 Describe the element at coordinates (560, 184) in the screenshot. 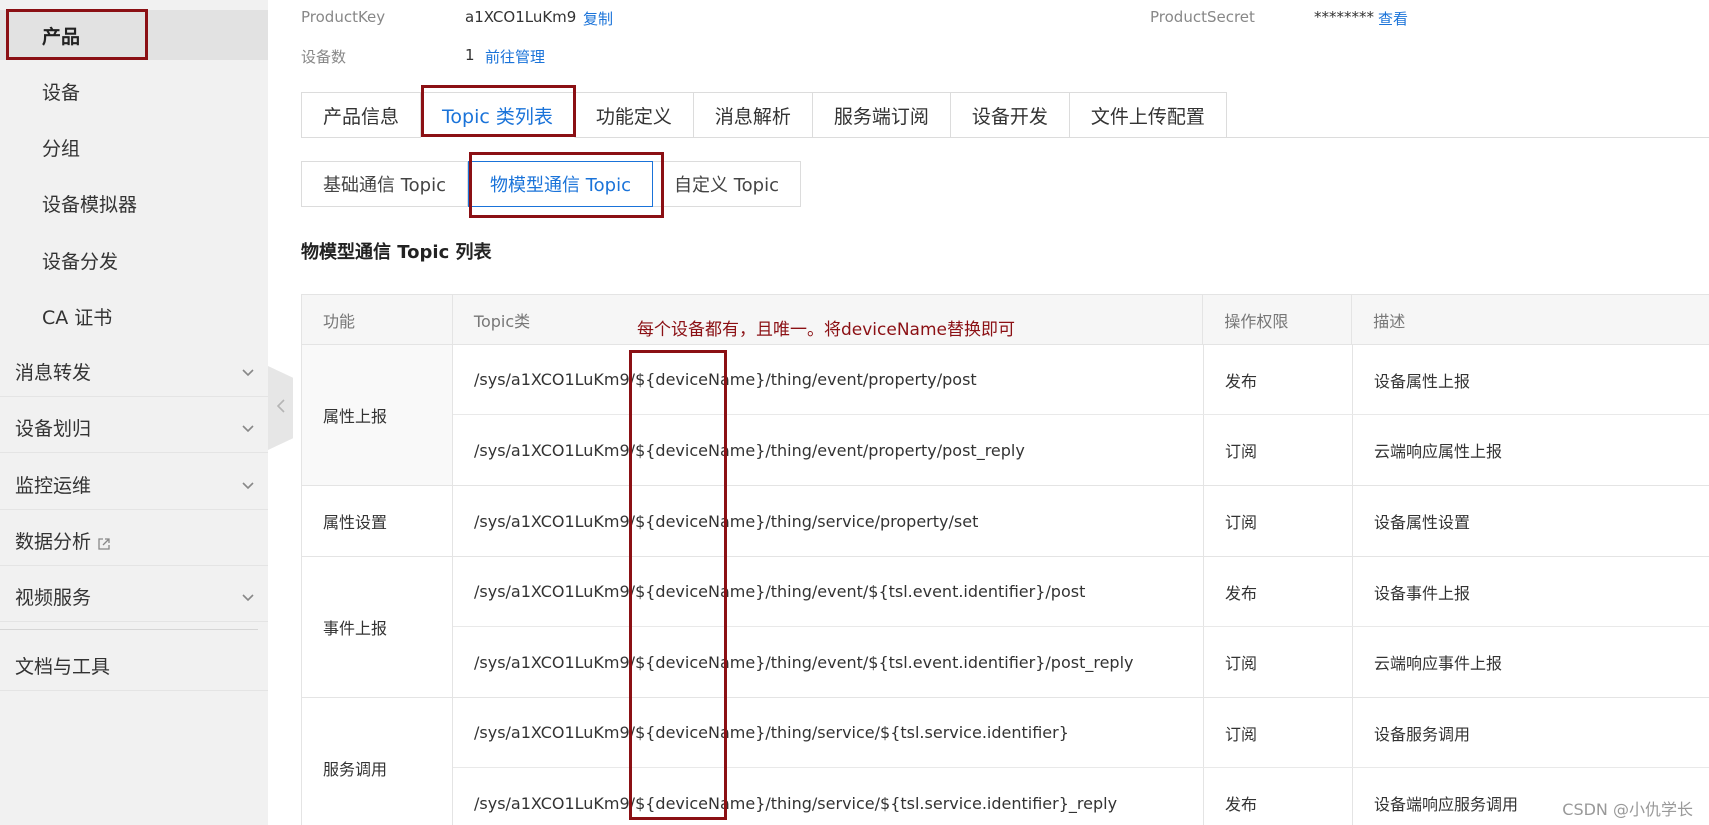

I see `subtab-tsl-topic: 物模型通信 Topic` at that location.